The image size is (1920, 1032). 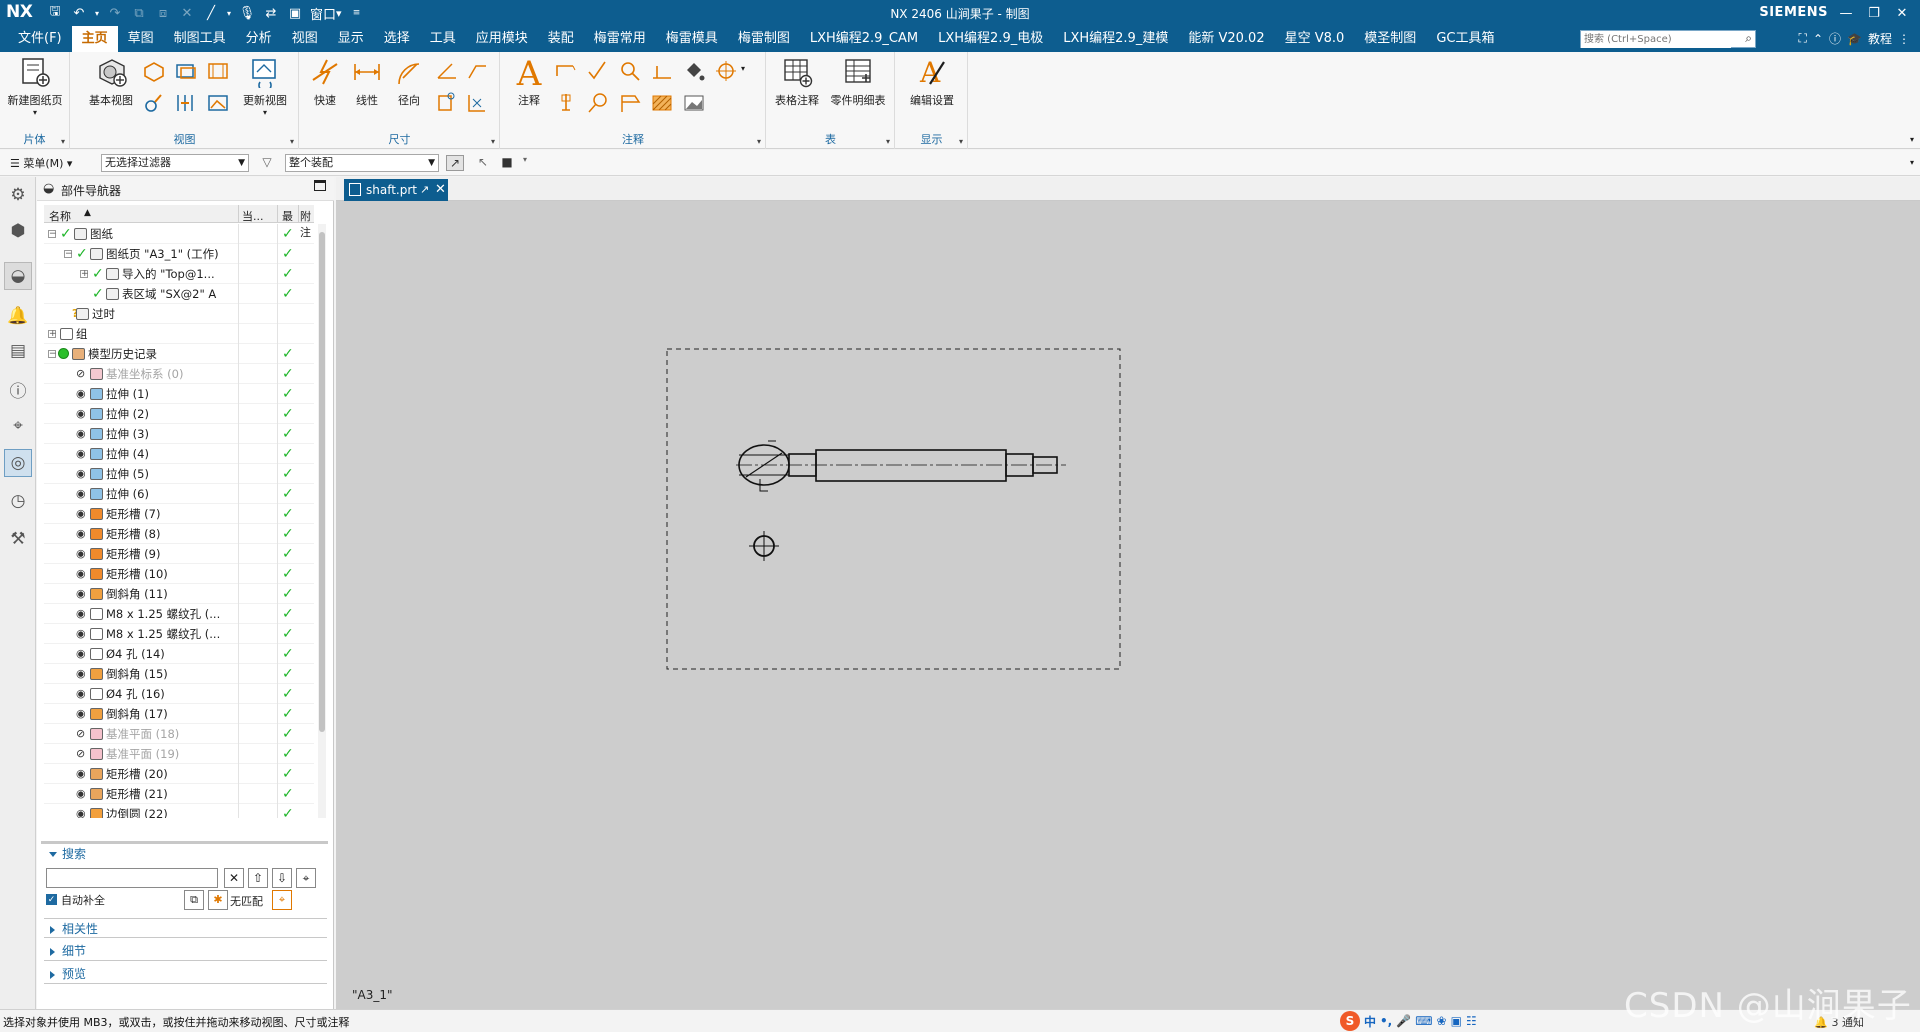 What do you see at coordinates (424, 190) in the screenshot?
I see `popout-icon: ↗` at bounding box center [424, 190].